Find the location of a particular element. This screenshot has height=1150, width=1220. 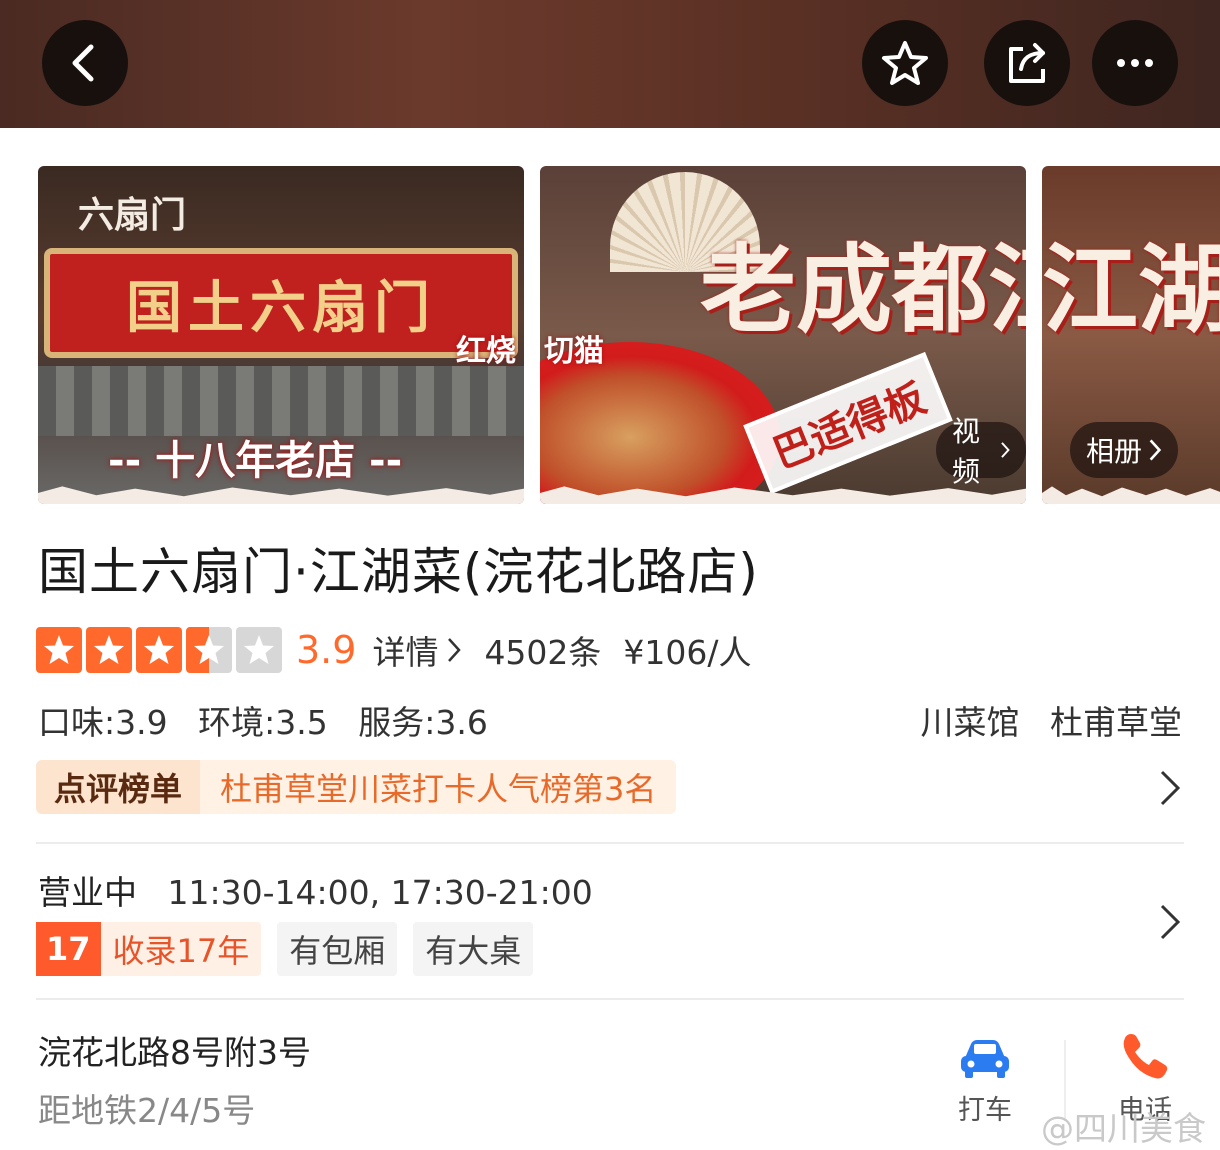

album-button: 相册 is located at coordinates (1124, 450).